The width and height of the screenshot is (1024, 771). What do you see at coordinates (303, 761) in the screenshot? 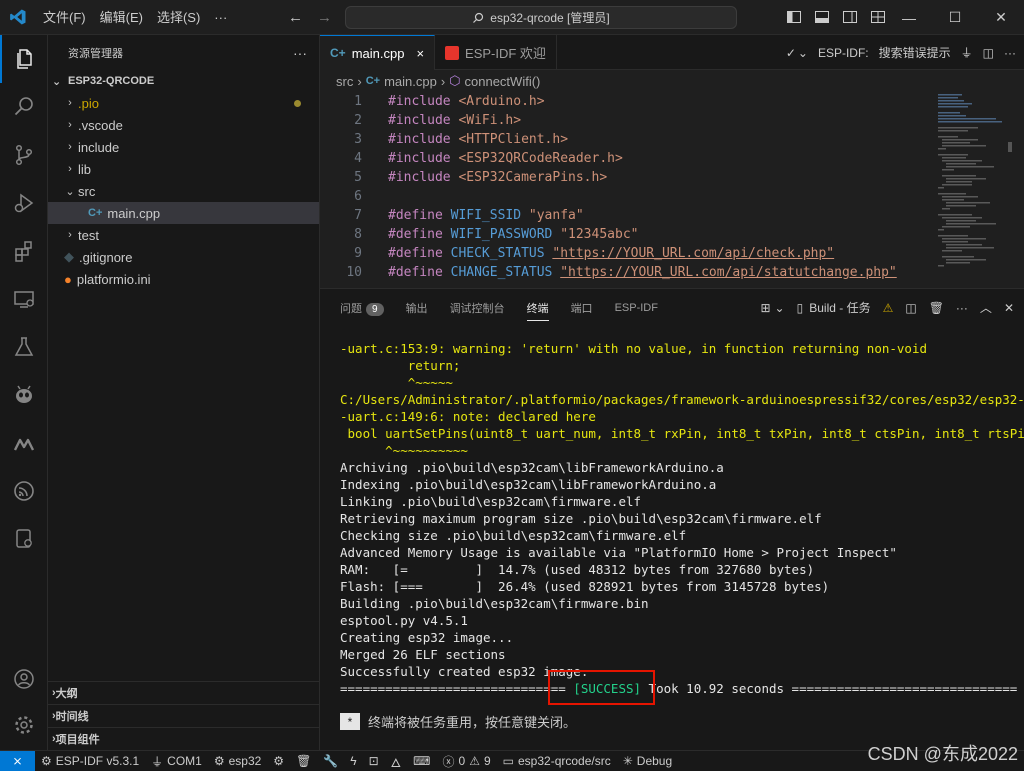
I see `clean-trash-icon: 🗑` at bounding box center [303, 761].